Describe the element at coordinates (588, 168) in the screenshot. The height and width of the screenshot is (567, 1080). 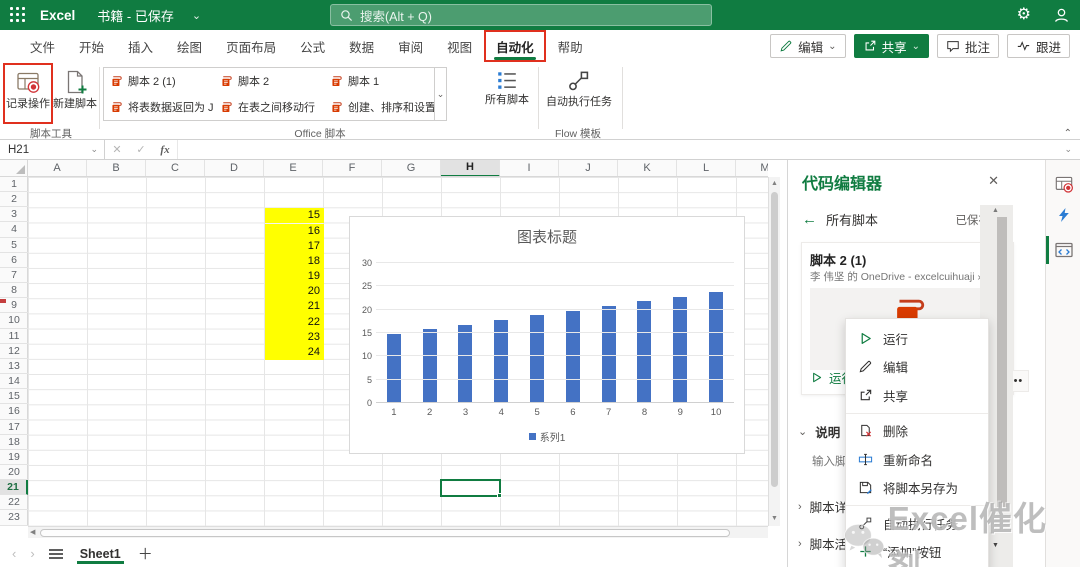
I see `column-header-J: J` at that location.